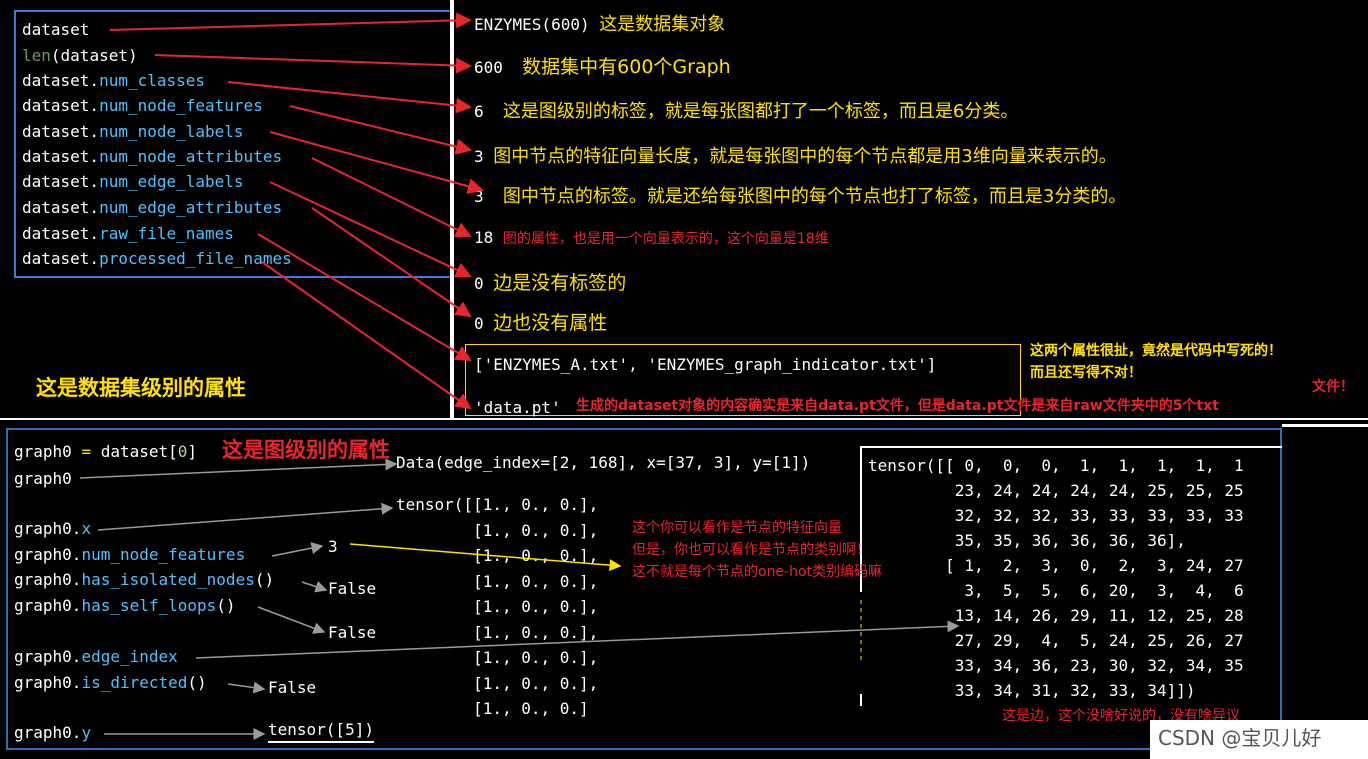  I want to click on arrow-num-node-features-g, so click(297, 549).